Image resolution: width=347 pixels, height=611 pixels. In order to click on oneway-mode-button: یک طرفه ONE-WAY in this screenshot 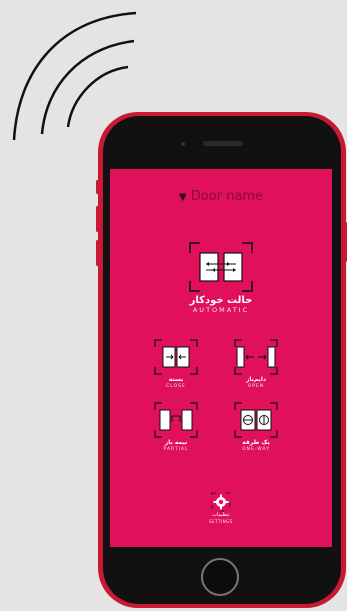, I will do `click(256, 427)`.